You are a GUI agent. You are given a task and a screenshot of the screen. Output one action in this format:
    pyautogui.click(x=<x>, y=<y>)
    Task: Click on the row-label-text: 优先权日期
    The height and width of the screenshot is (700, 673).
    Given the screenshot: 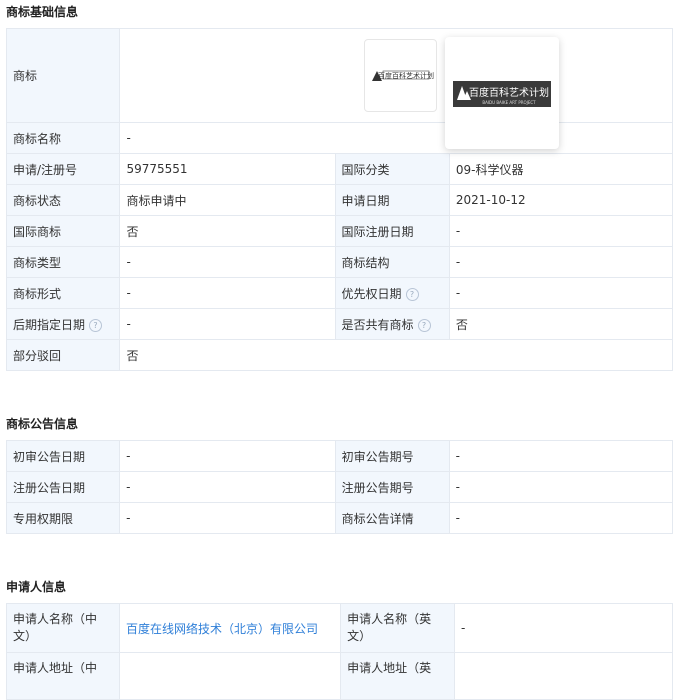 What is the action you would take?
    pyautogui.click(x=371, y=293)
    